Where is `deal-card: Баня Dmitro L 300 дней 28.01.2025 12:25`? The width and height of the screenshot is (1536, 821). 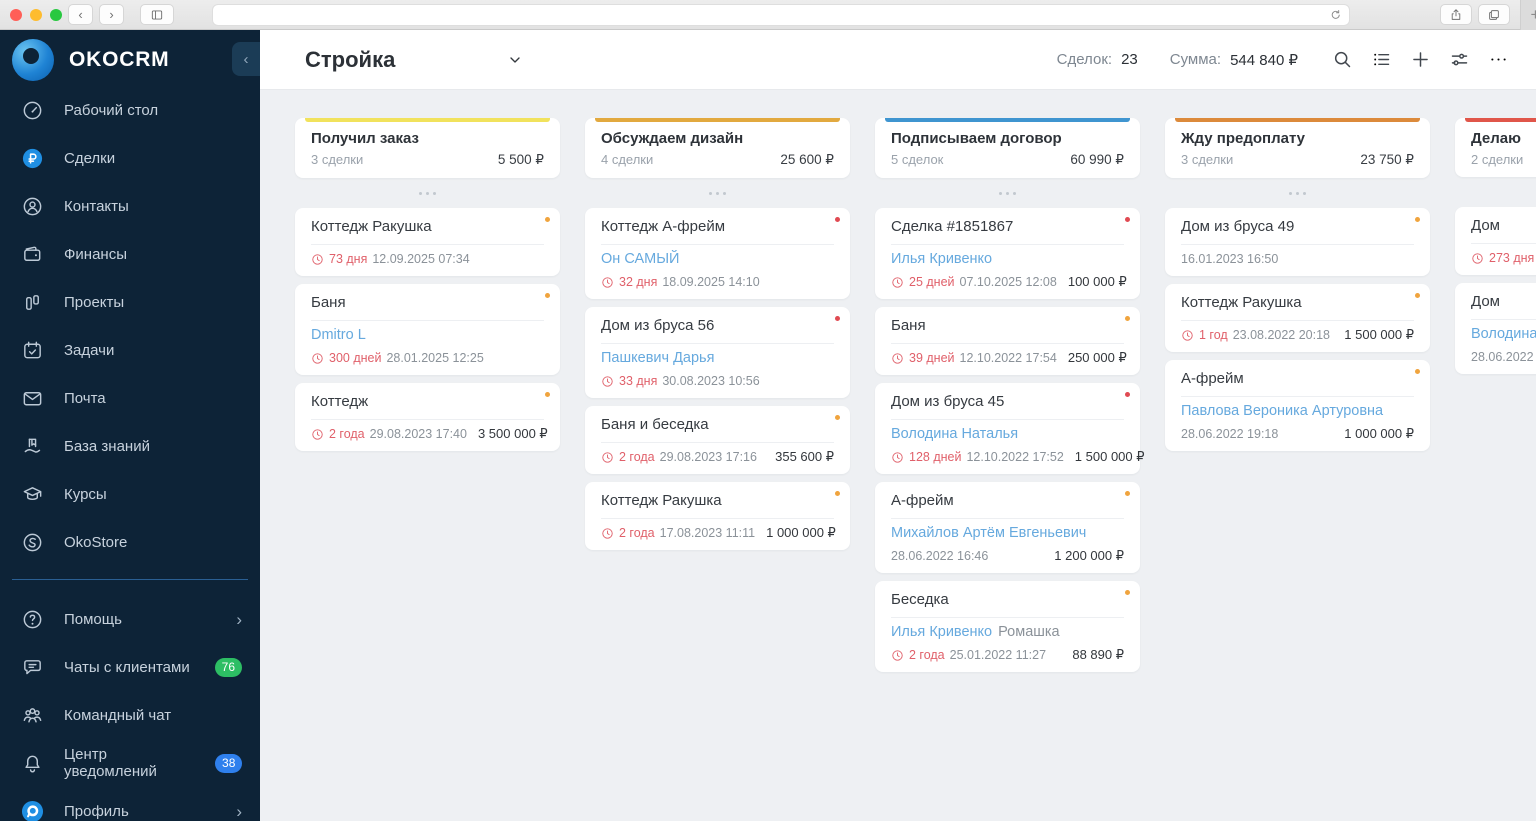 deal-card: Баня Dmitro L 300 дней 28.01.2025 12:25 is located at coordinates (427, 329).